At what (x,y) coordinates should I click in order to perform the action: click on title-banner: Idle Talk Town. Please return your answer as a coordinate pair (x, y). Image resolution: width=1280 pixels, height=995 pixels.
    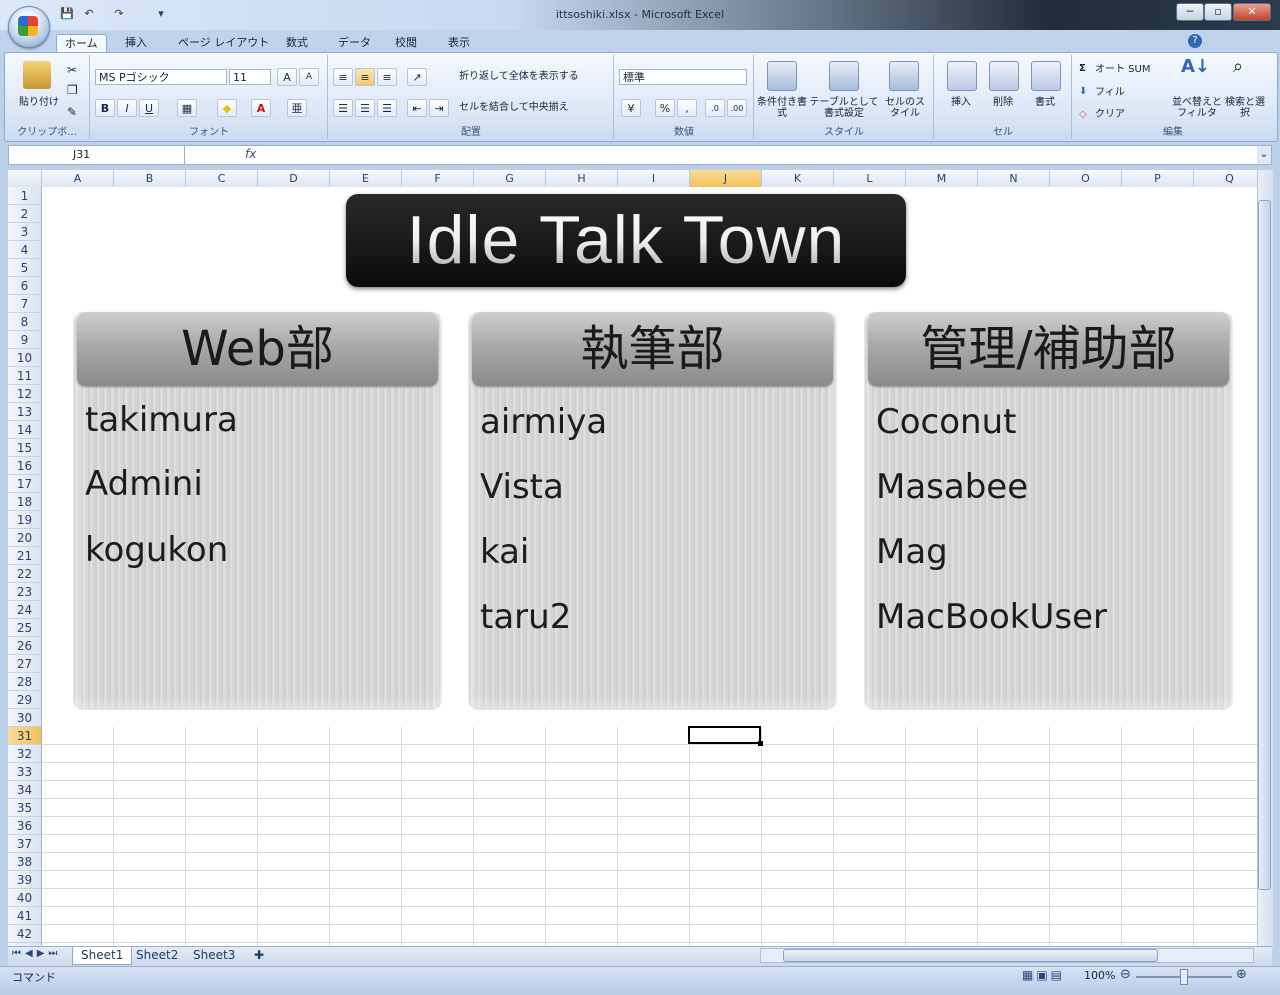
    Looking at the image, I should click on (626, 240).